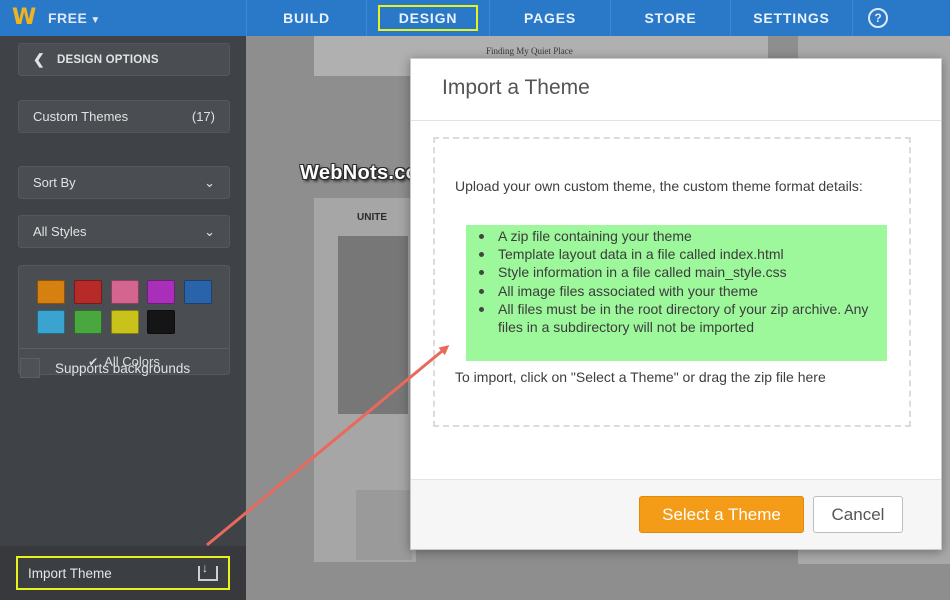  Describe the element at coordinates (39, 59) in the screenshot. I see `chevron-left-icon: ❮` at that location.